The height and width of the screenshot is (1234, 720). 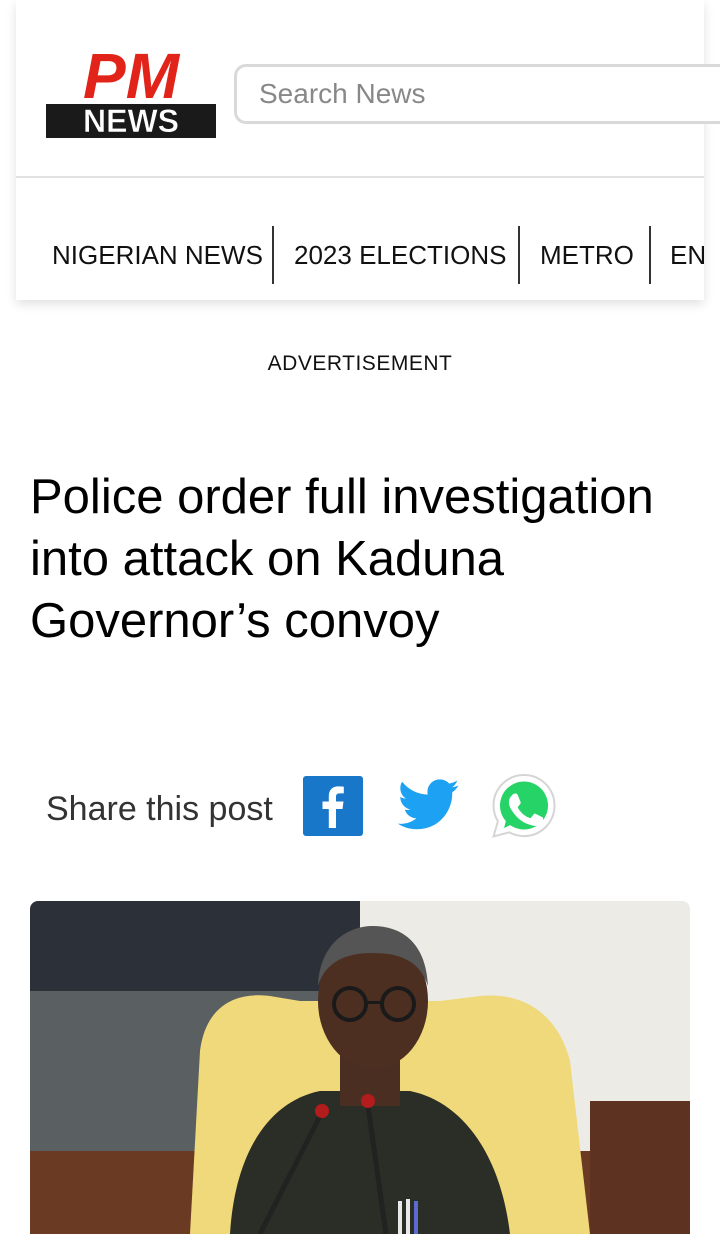 What do you see at coordinates (132, 76) in the screenshot?
I see `logo-text-top: PM` at bounding box center [132, 76].